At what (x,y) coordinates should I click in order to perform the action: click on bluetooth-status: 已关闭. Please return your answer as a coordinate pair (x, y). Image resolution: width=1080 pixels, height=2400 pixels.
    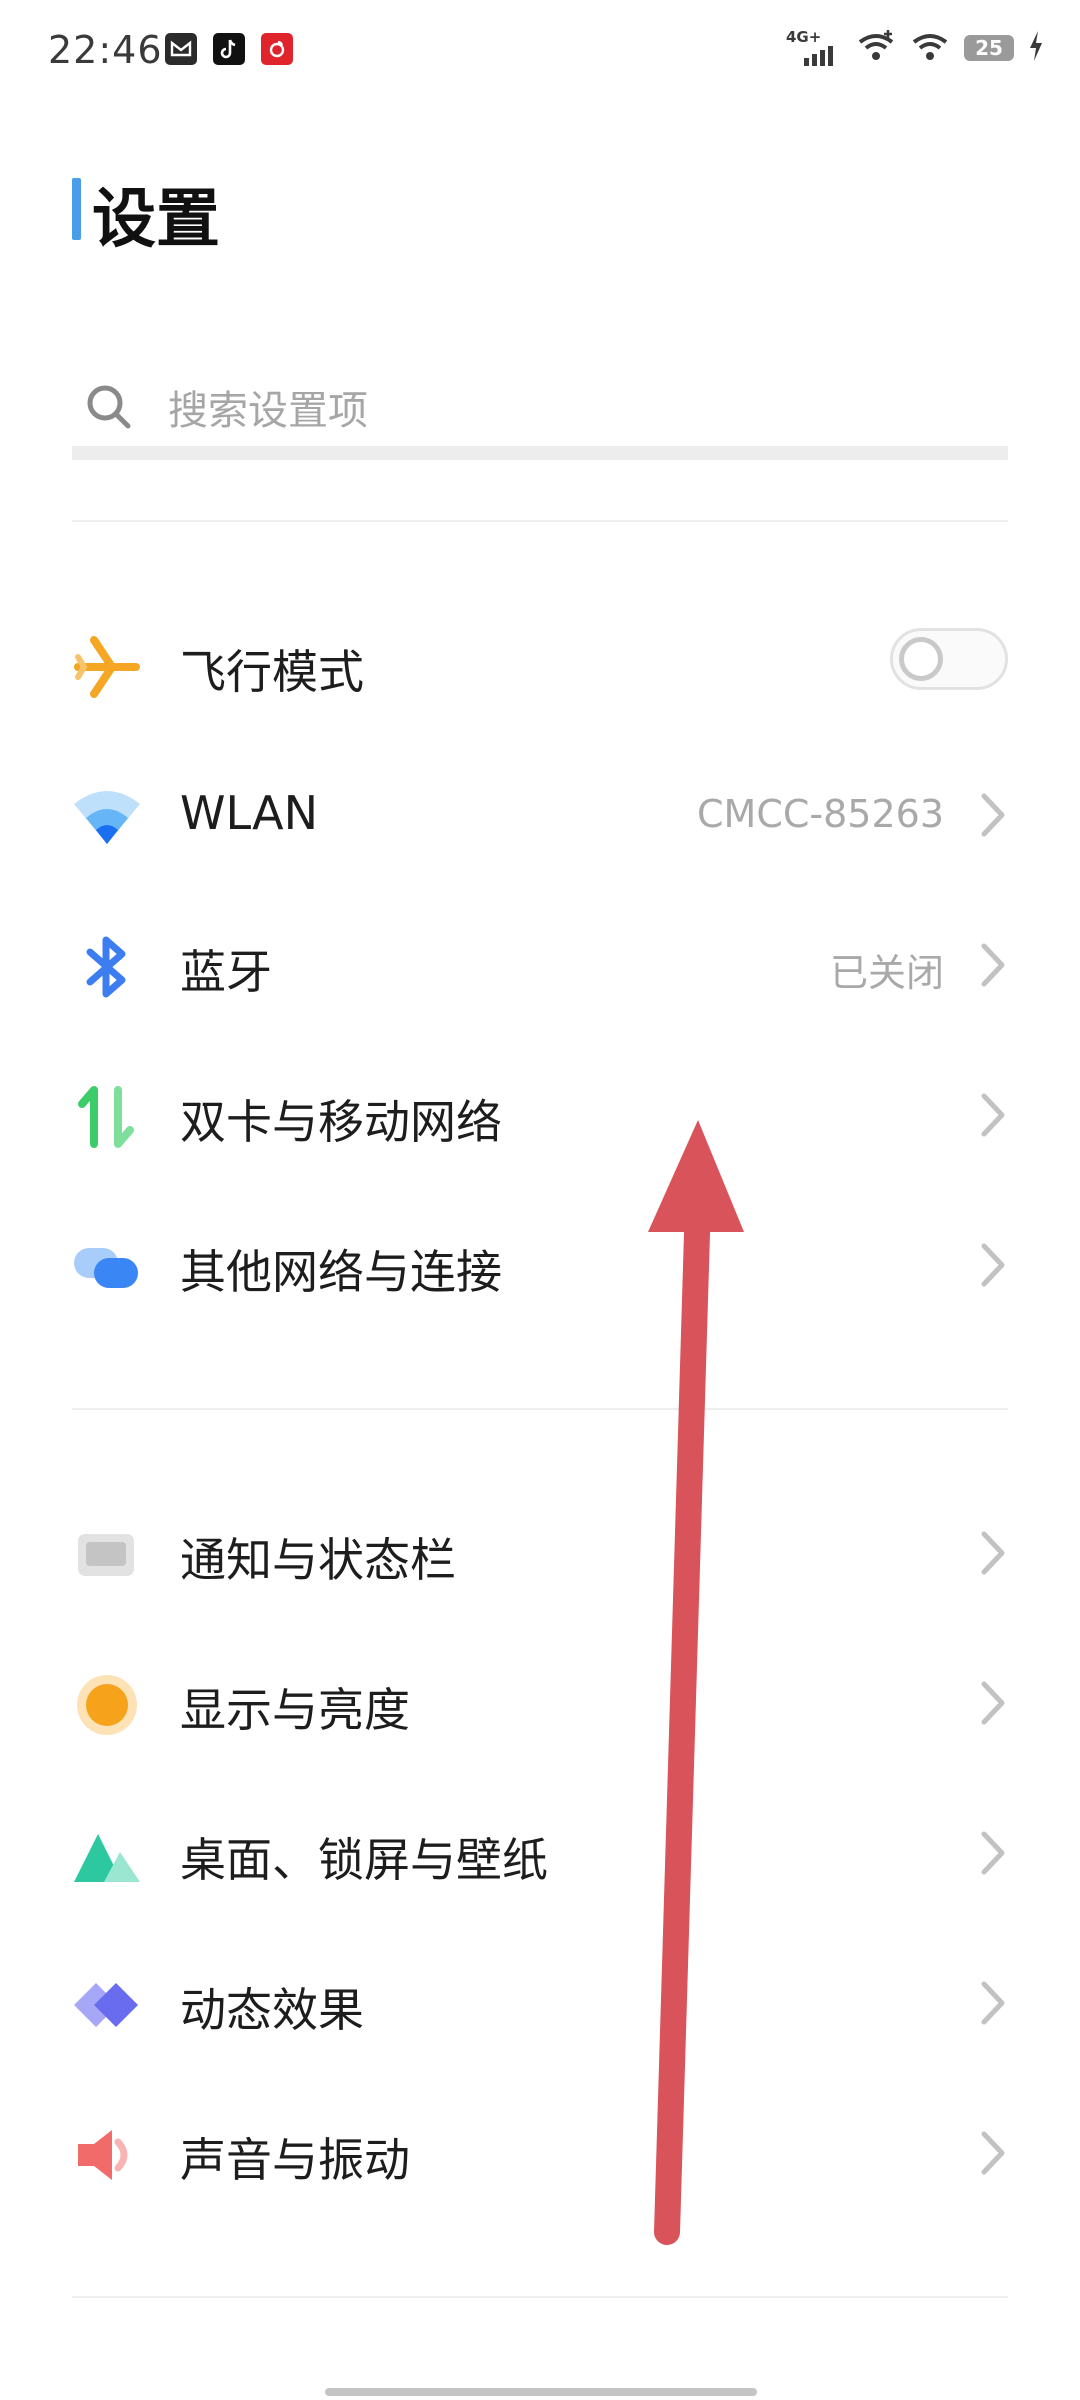
    Looking at the image, I should click on (886, 973).